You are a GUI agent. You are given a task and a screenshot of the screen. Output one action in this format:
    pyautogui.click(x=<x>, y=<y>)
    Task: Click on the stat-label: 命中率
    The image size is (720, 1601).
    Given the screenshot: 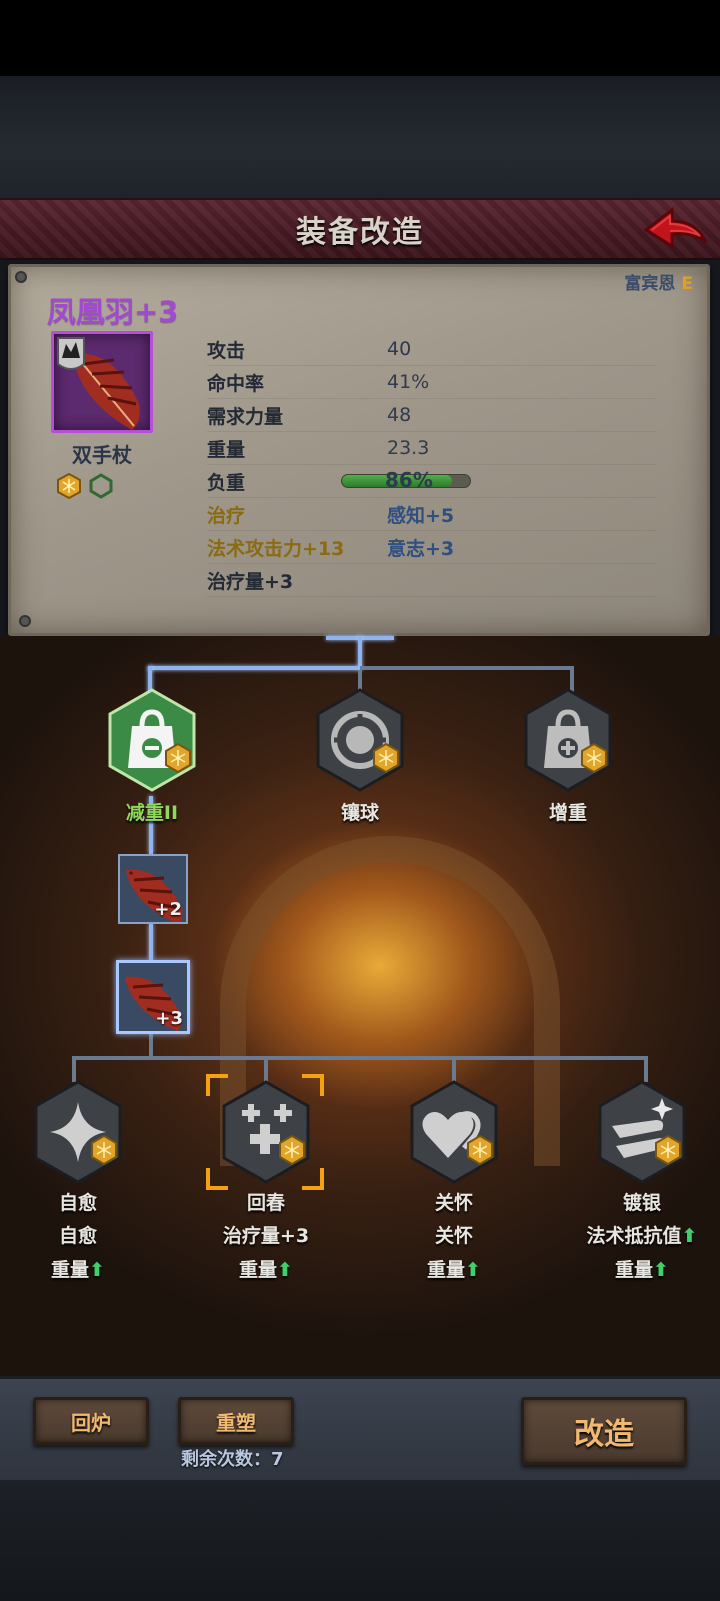 What is the action you would take?
    pyautogui.click(x=236, y=383)
    